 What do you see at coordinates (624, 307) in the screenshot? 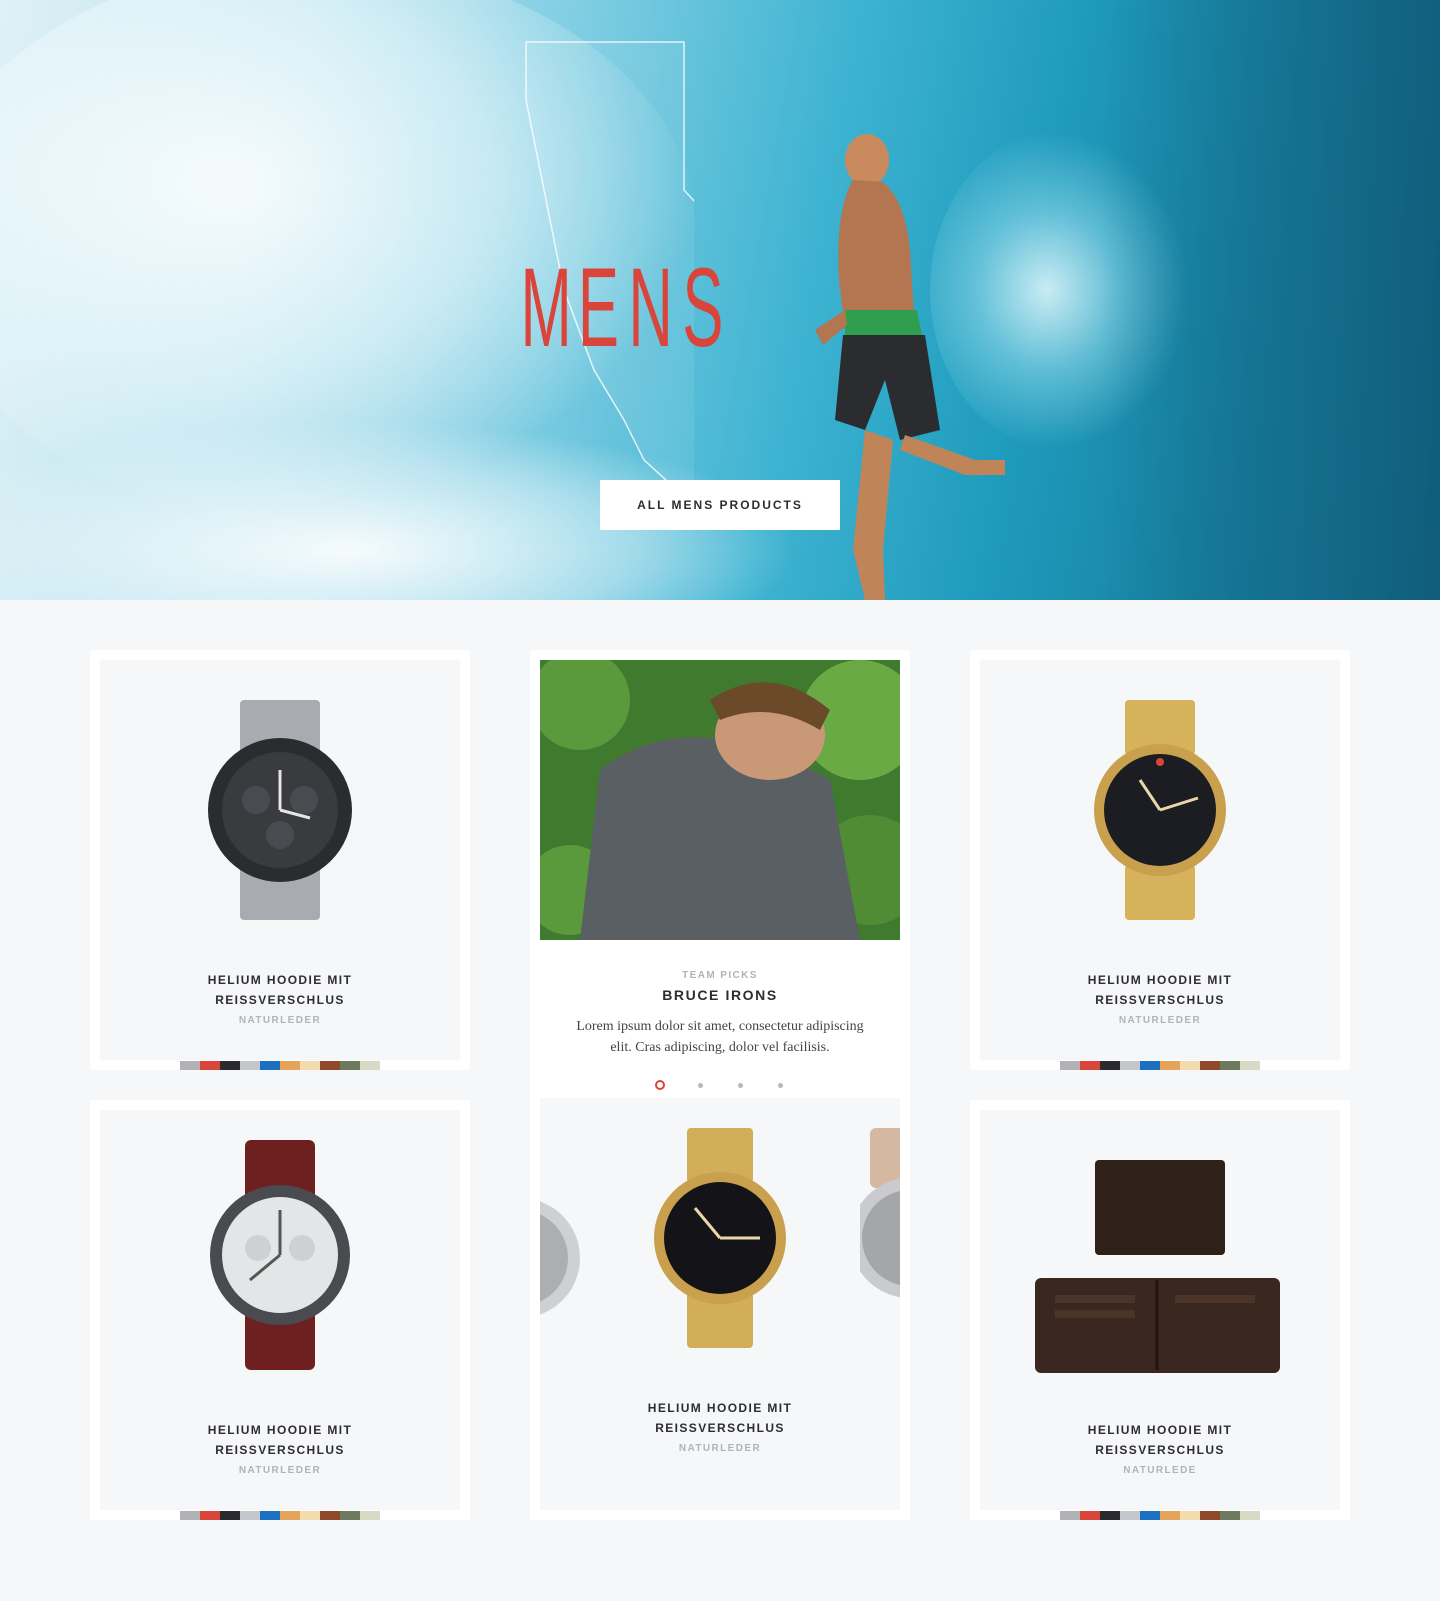
I see `hero-title: M E N S` at bounding box center [624, 307].